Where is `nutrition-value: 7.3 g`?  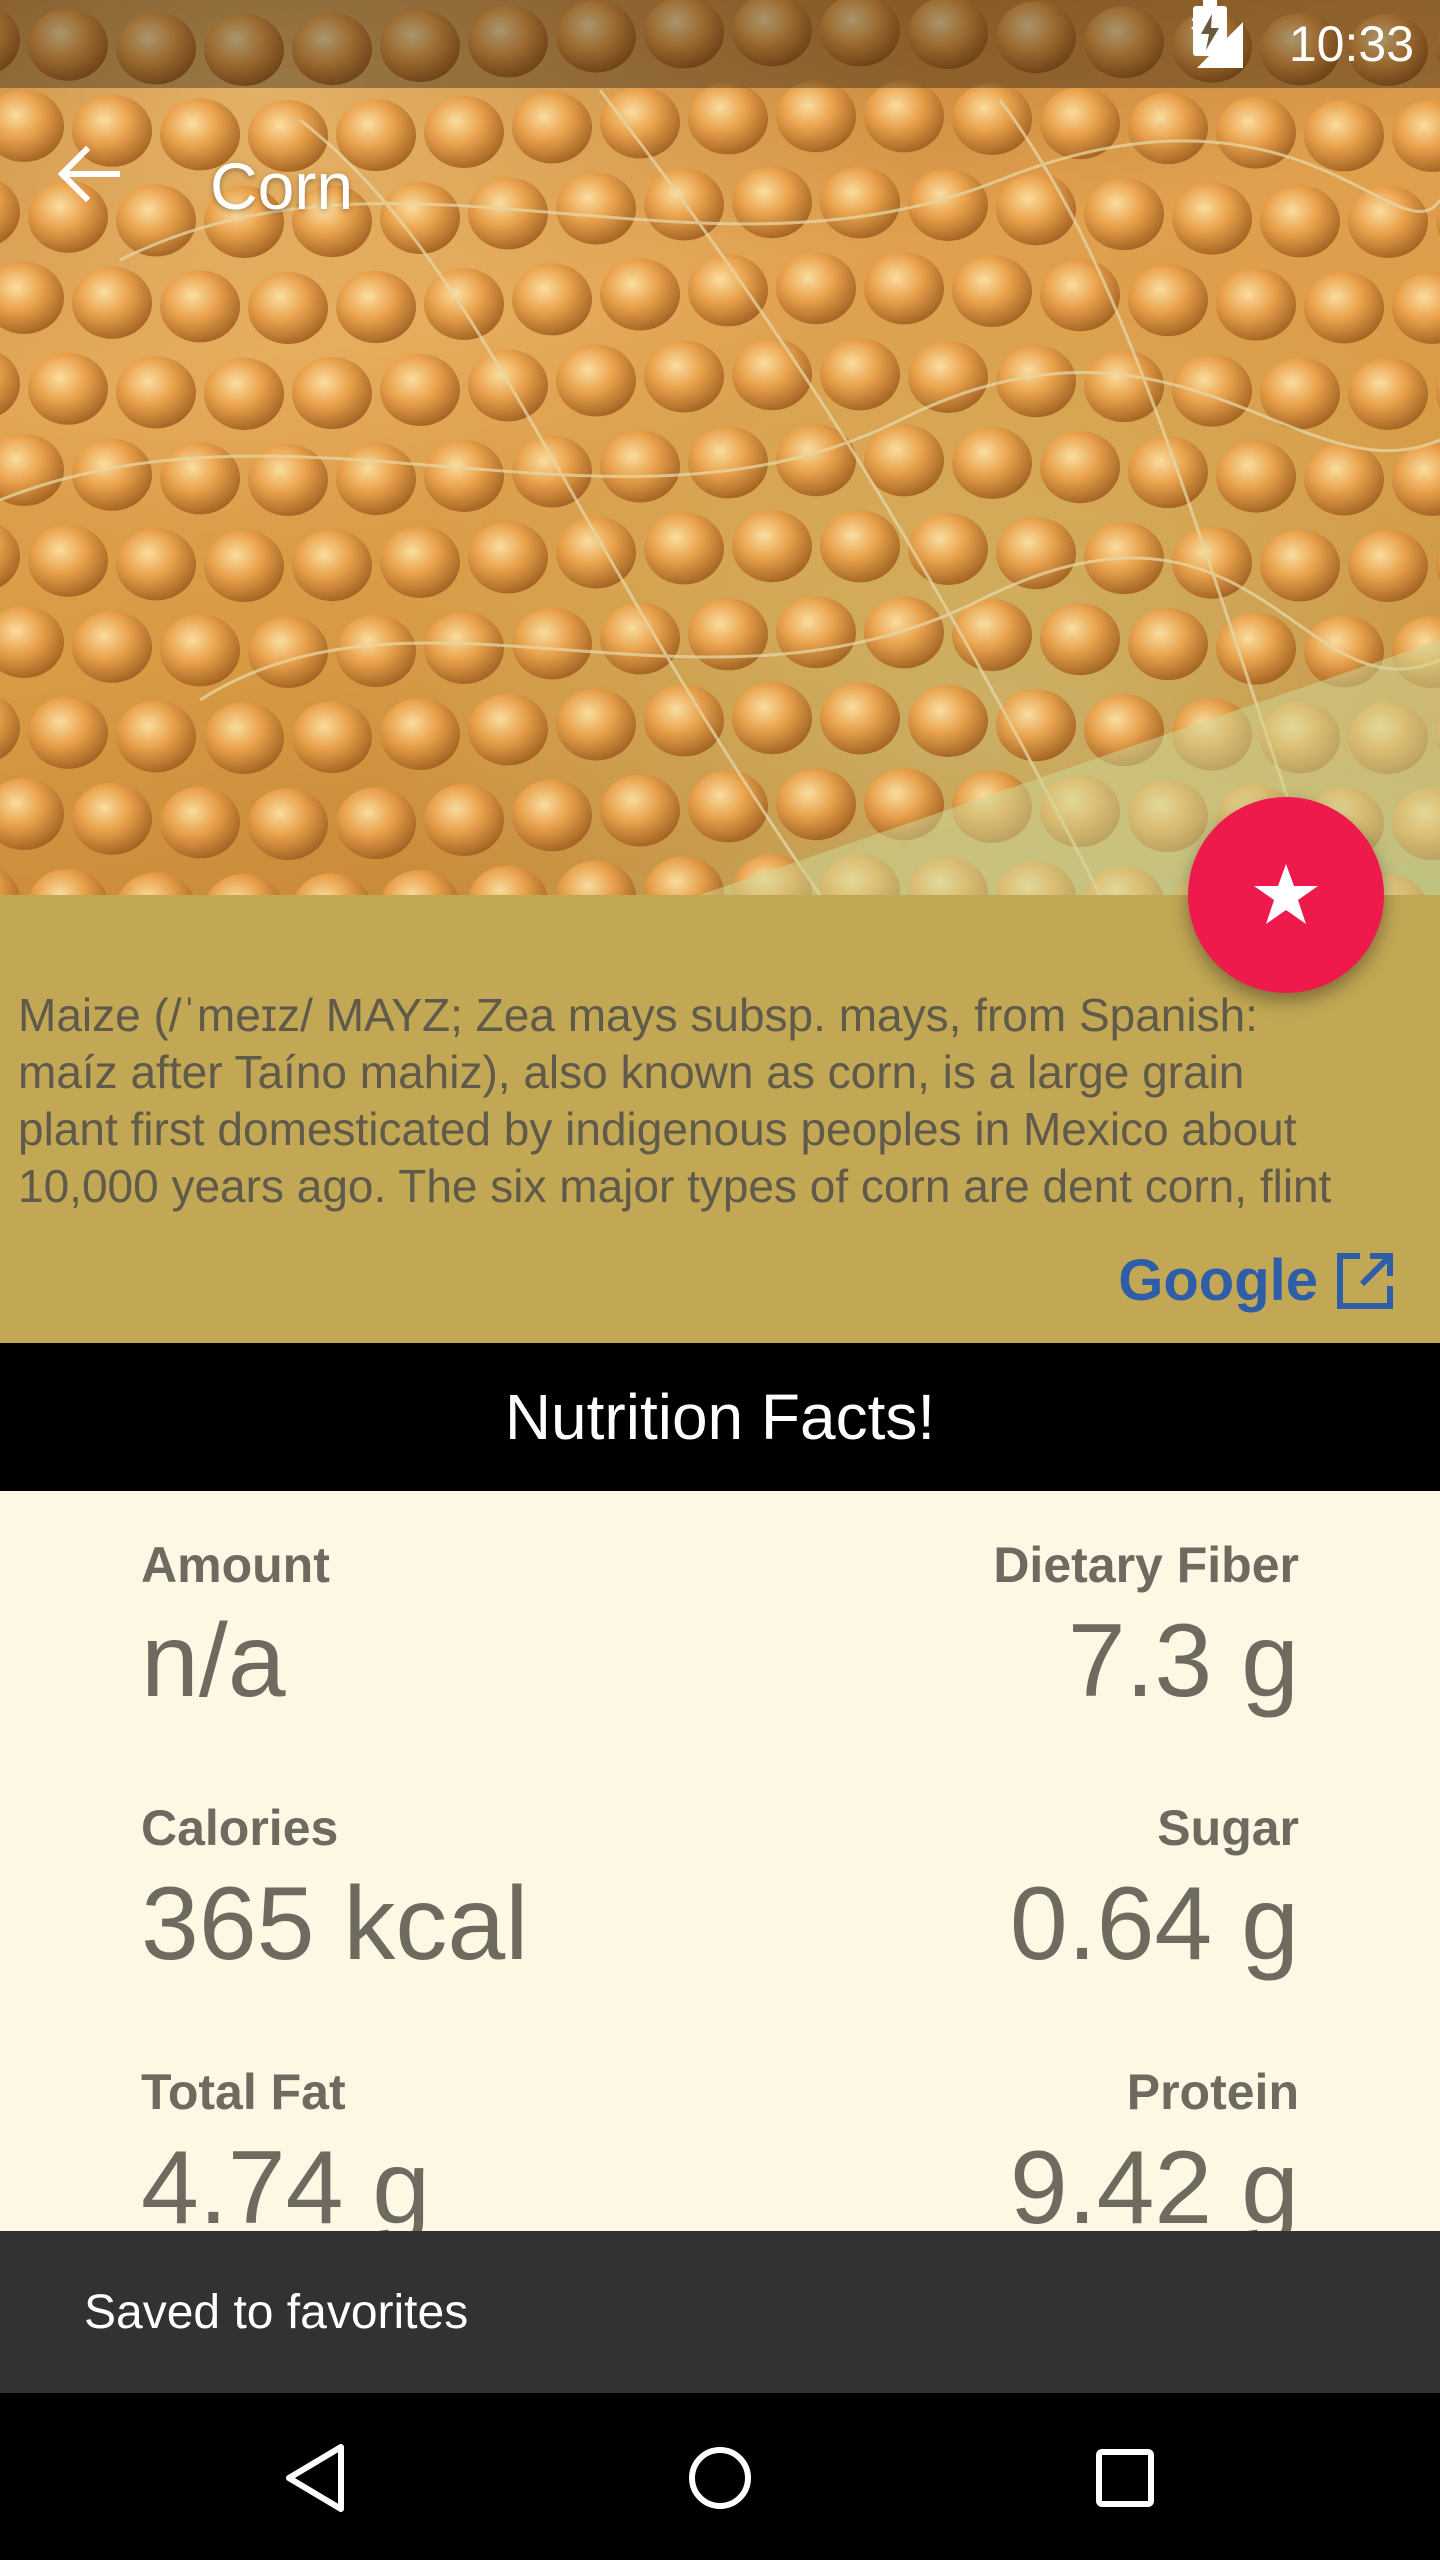
nutrition-value: 7.3 g is located at coordinates (1183, 1661).